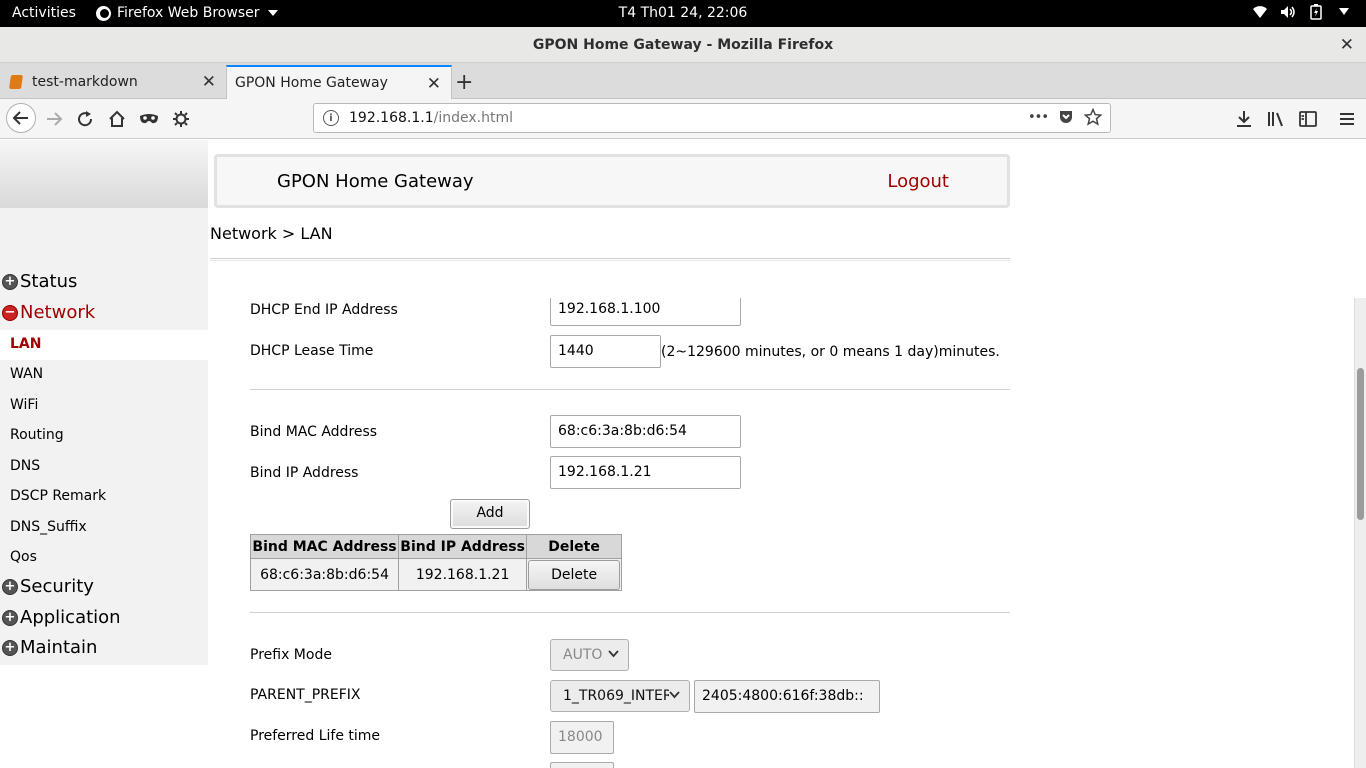 Image resolution: width=1366 pixels, height=768 pixels. I want to click on reload-icon, so click(85, 119).